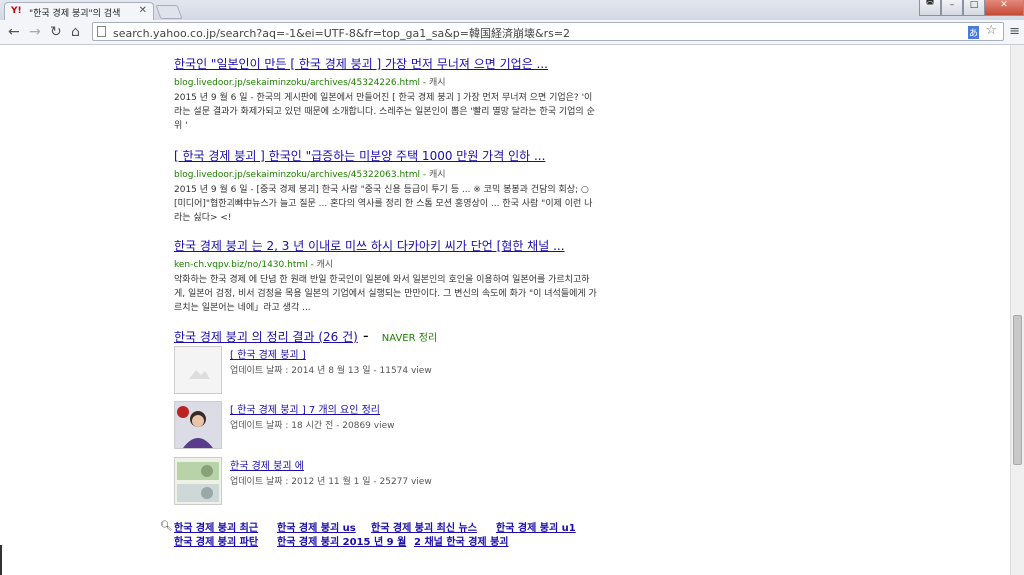 The image size is (1024, 575). Describe the element at coordinates (101, 31) in the screenshot. I see `page-icon` at that location.